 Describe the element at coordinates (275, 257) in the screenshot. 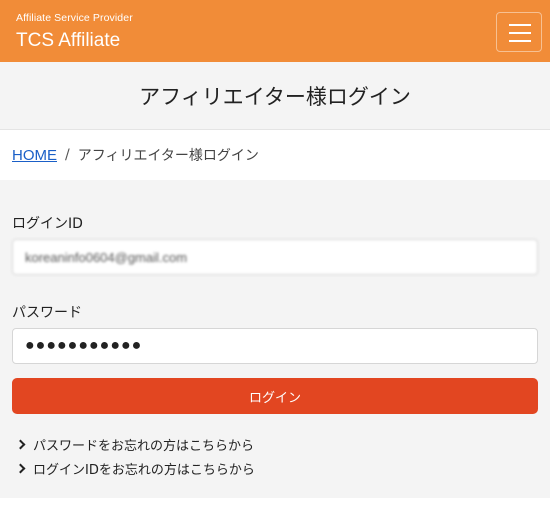

I see `login-id-input` at that location.